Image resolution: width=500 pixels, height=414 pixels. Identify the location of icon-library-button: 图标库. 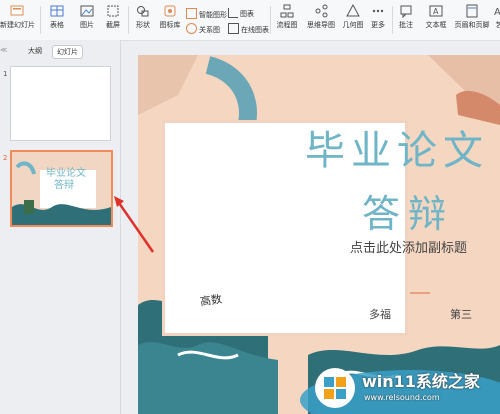
(170, 16).